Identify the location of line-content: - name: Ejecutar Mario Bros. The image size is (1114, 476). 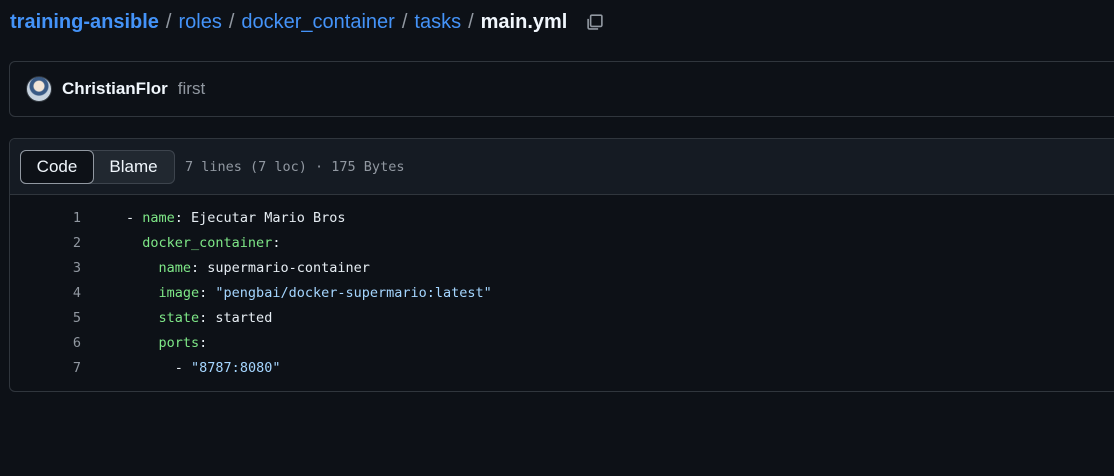
(235, 218).